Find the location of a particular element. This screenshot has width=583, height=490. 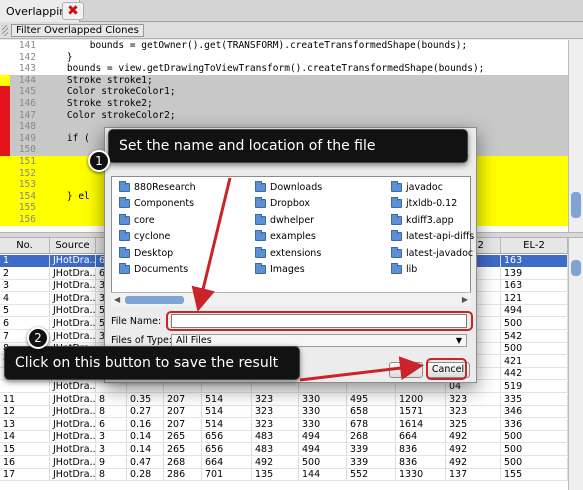

folder-name: core is located at coordinates (144, 220).